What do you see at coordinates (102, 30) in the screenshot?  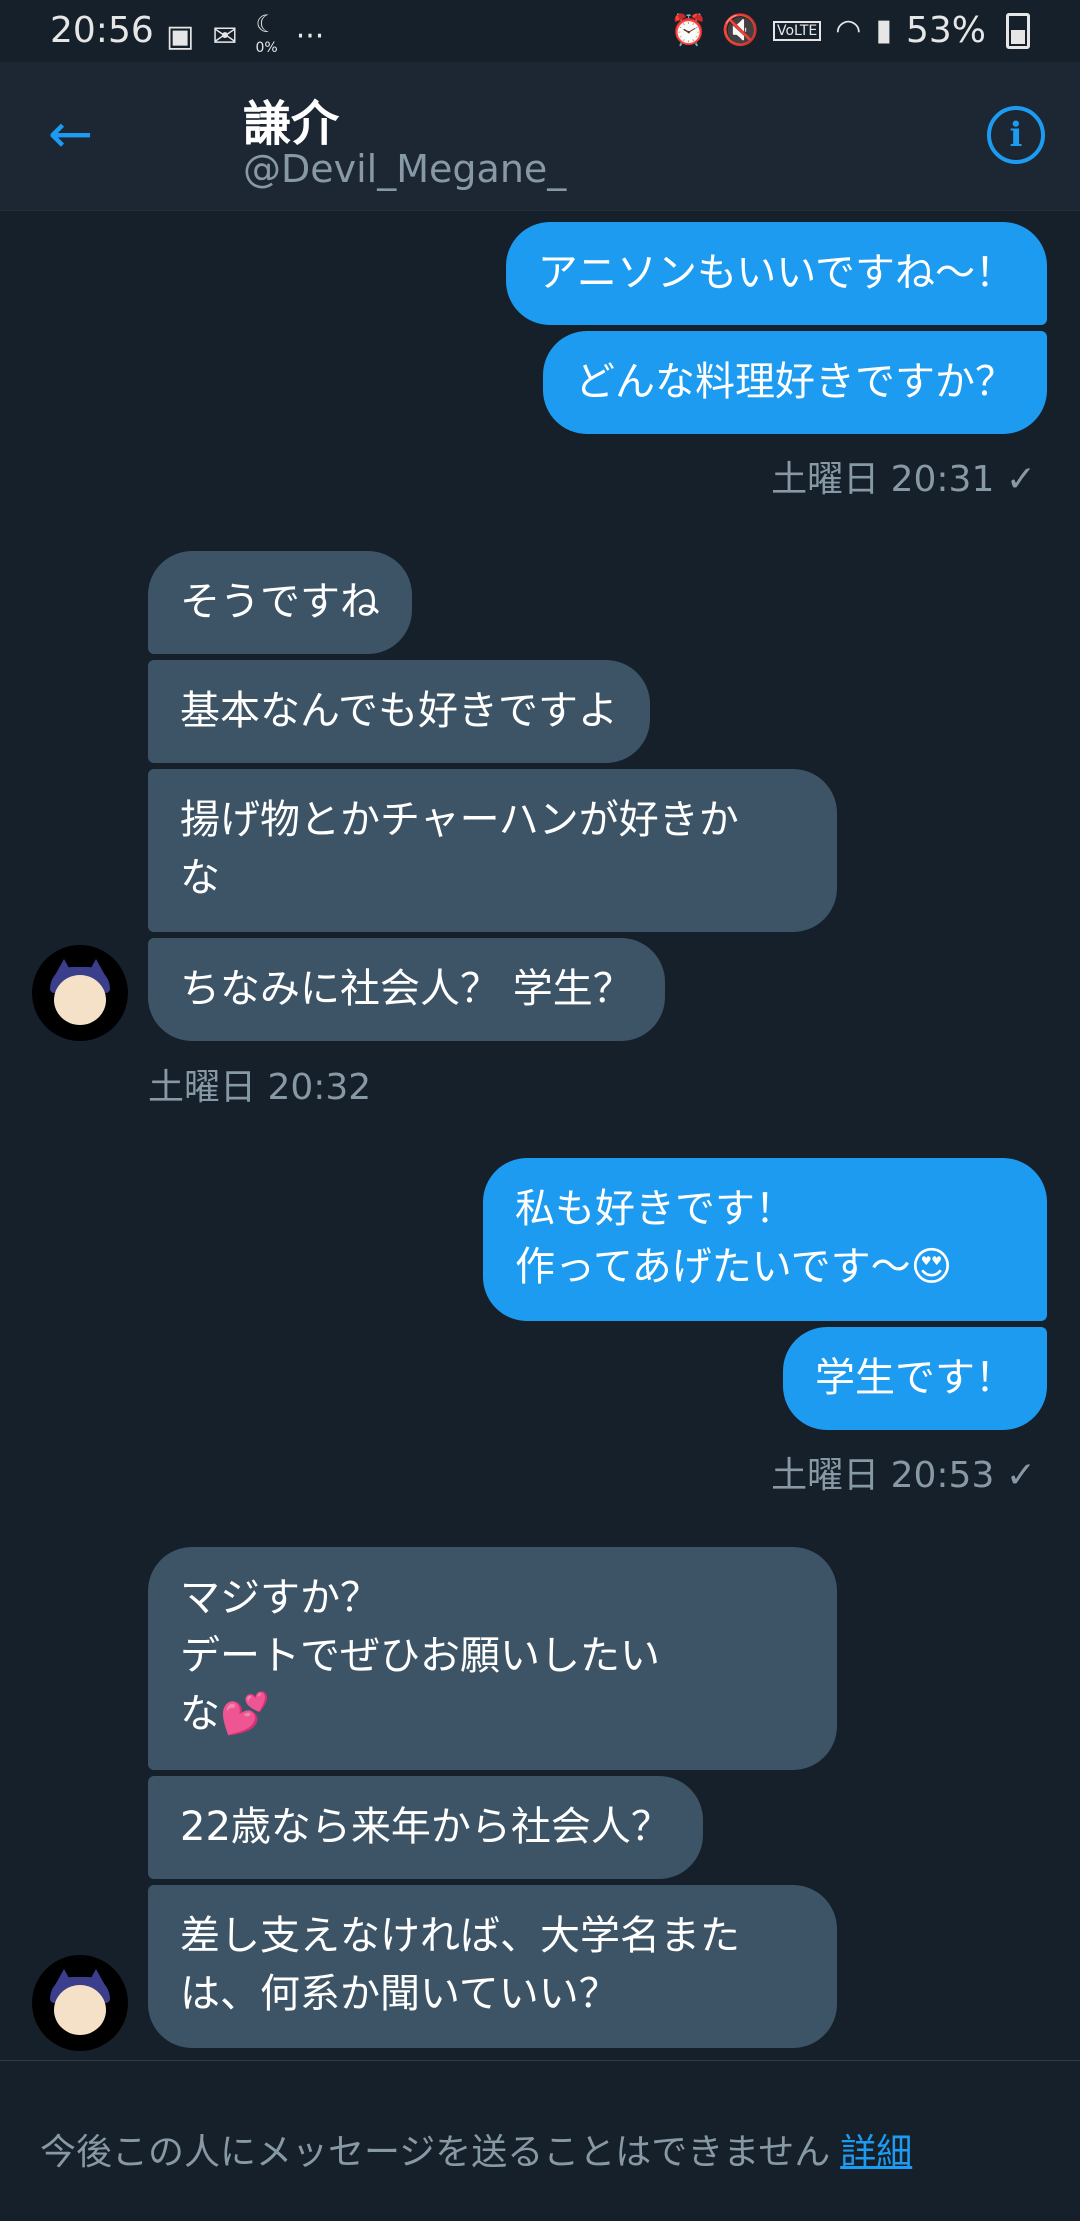 I see `status-time: 20:56` at bounding box center [102, 30].